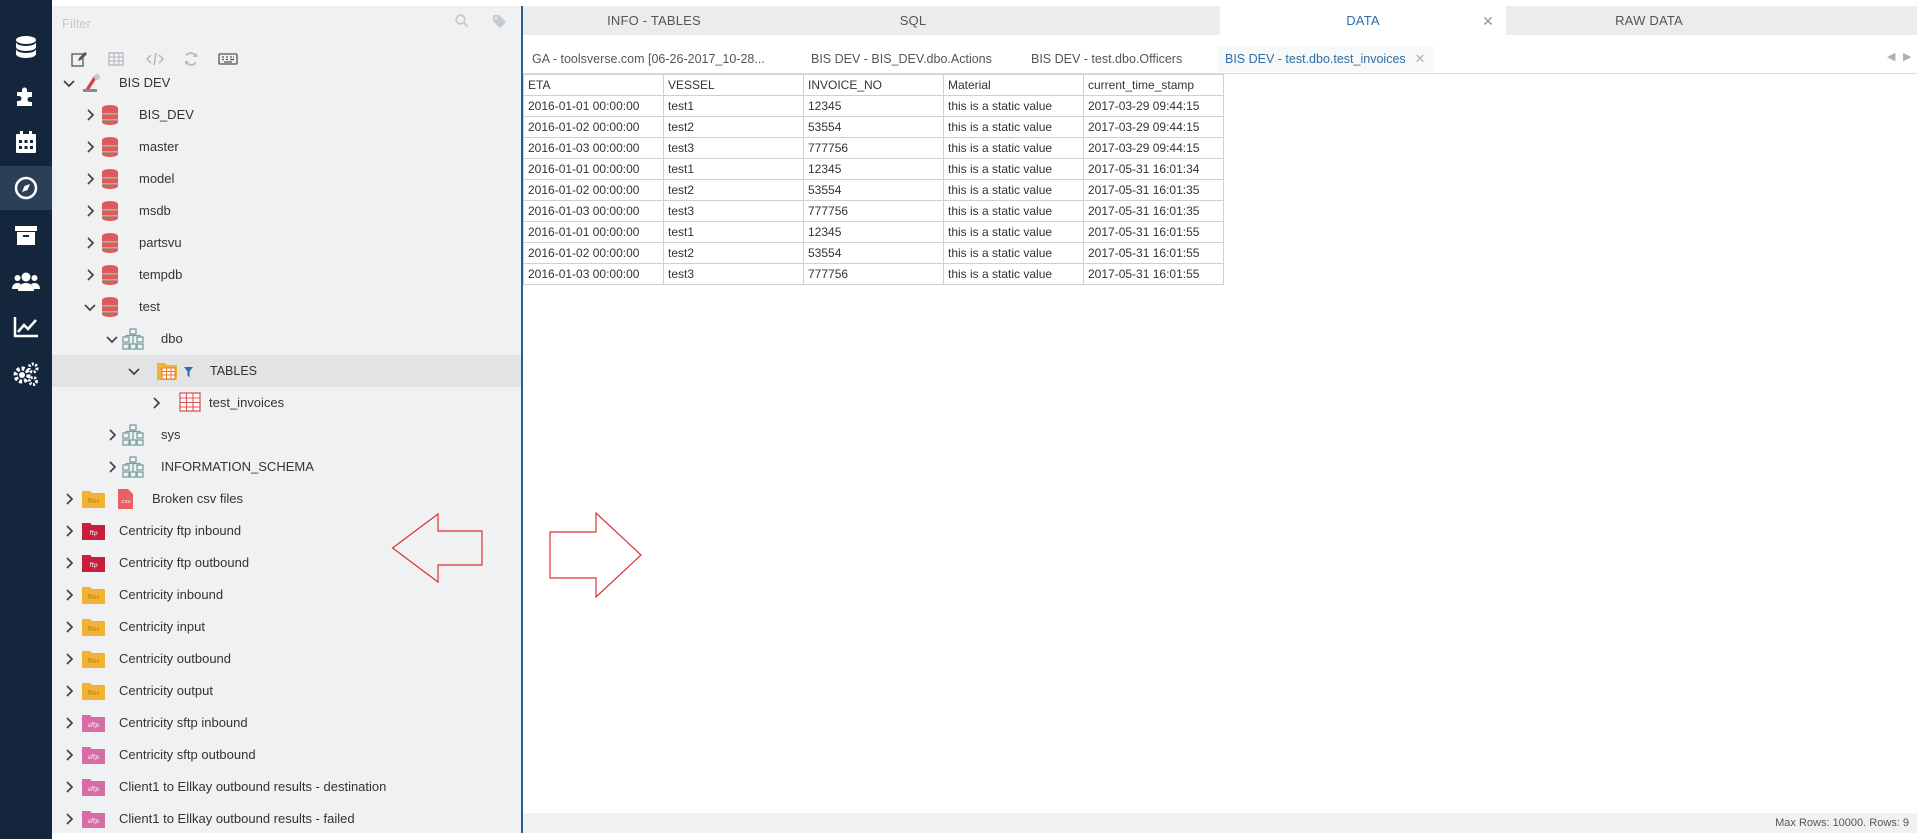  What do you see at coordinates (286, 147) in the screenshot?
I see `tree-database-master: master` at bounding box center [286, 147].